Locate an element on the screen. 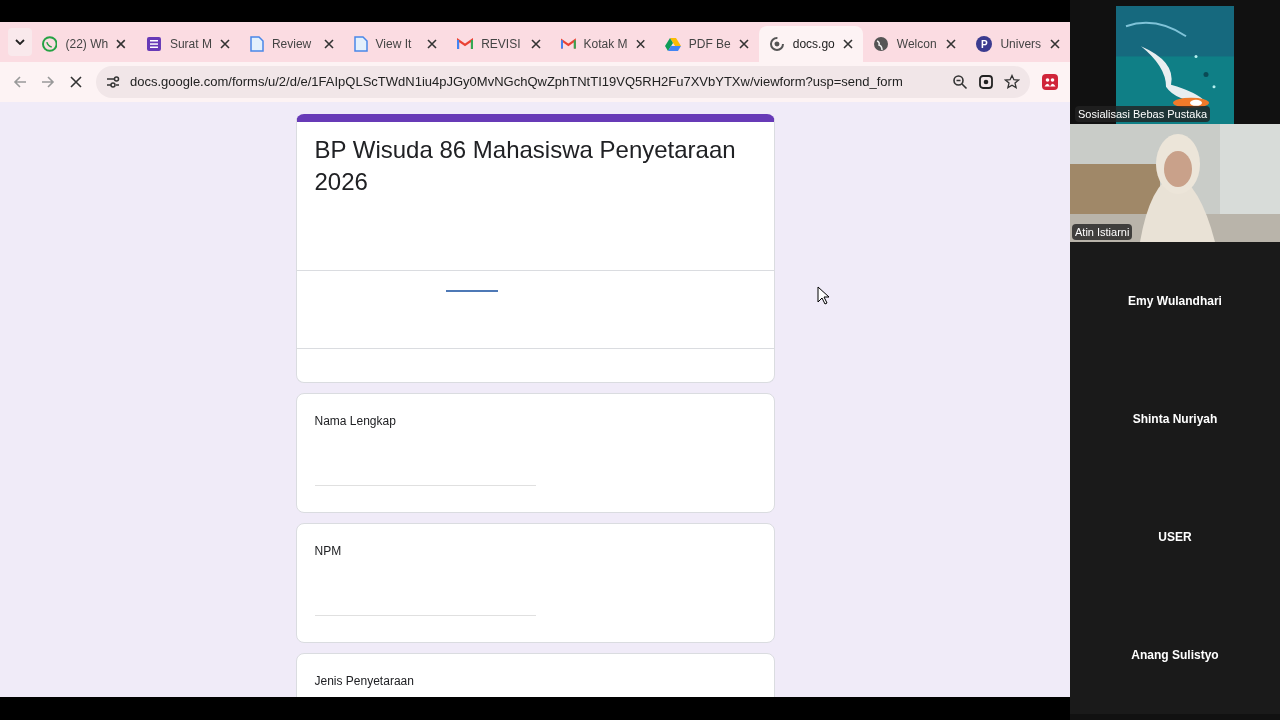 This screenshot has width=1280, height=720. form-icon is located at coordinates (153, 44).